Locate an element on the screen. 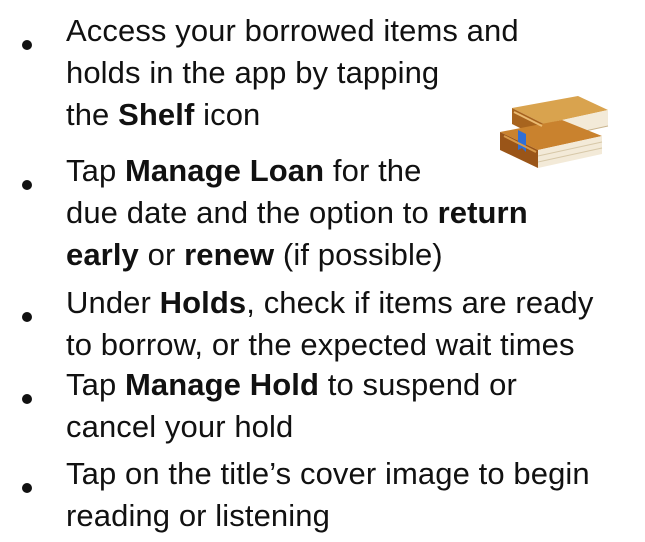  text-line: Under Holds, check if items are ready is located at coordinates (330, 302).